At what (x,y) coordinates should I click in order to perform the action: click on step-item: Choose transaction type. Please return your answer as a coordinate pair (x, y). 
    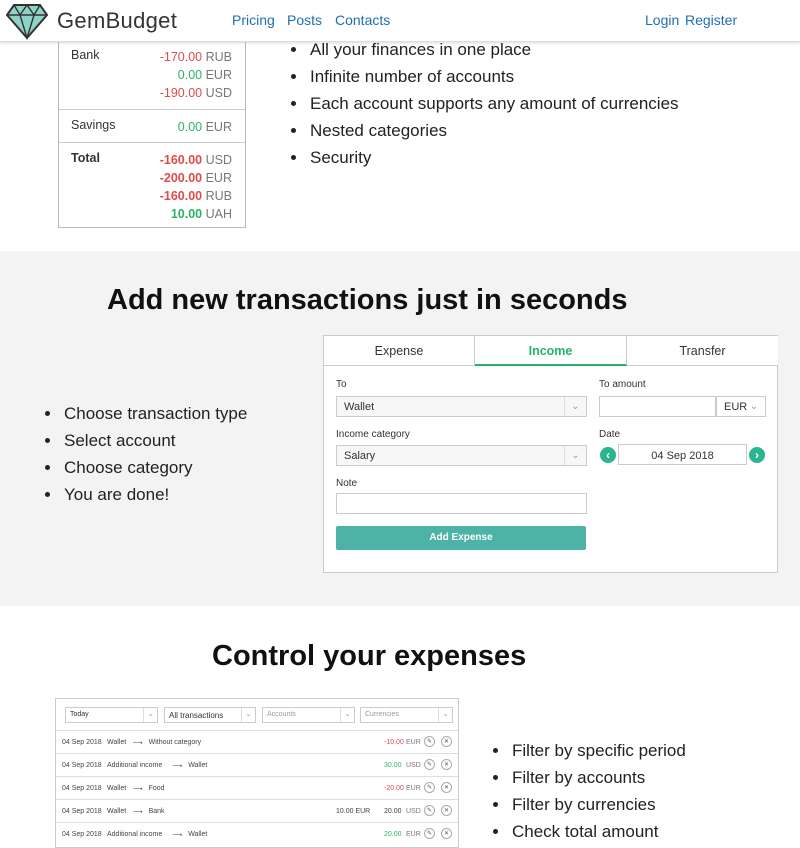
    Looking at the image, I should click on (154, 413).